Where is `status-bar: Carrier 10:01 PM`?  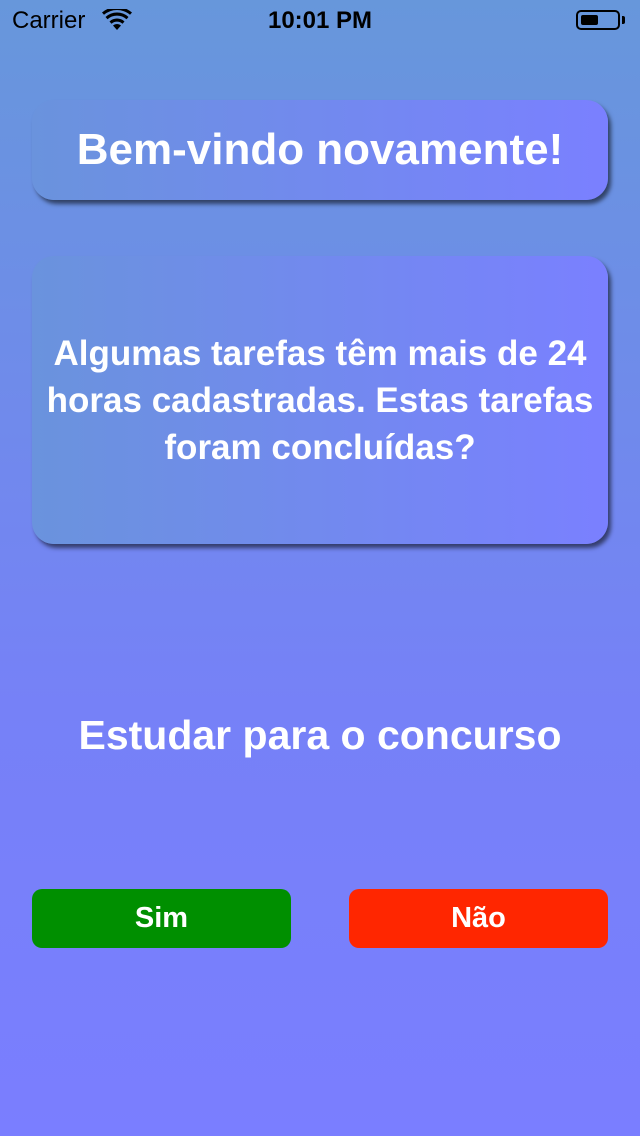
status-bar: Carrier 10:01 PM is located at coordinates (320, 20).